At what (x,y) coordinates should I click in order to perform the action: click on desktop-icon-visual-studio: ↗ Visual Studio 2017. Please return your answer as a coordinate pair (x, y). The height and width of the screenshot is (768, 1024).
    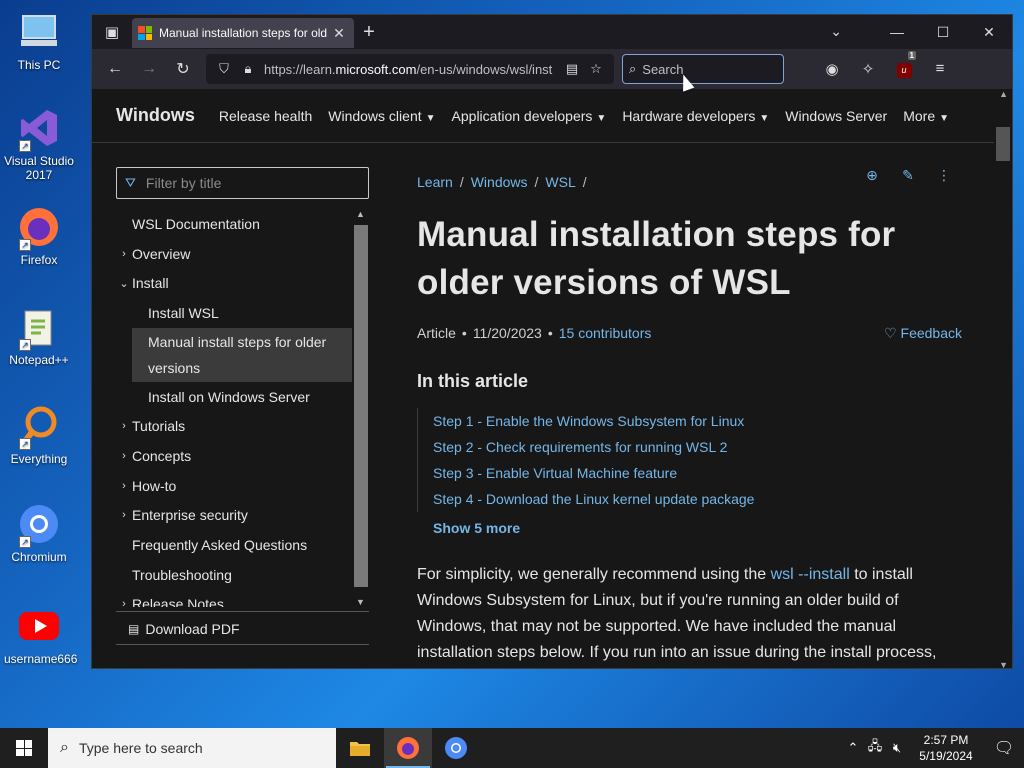
    Looking at the image, I should click on (39, 144).